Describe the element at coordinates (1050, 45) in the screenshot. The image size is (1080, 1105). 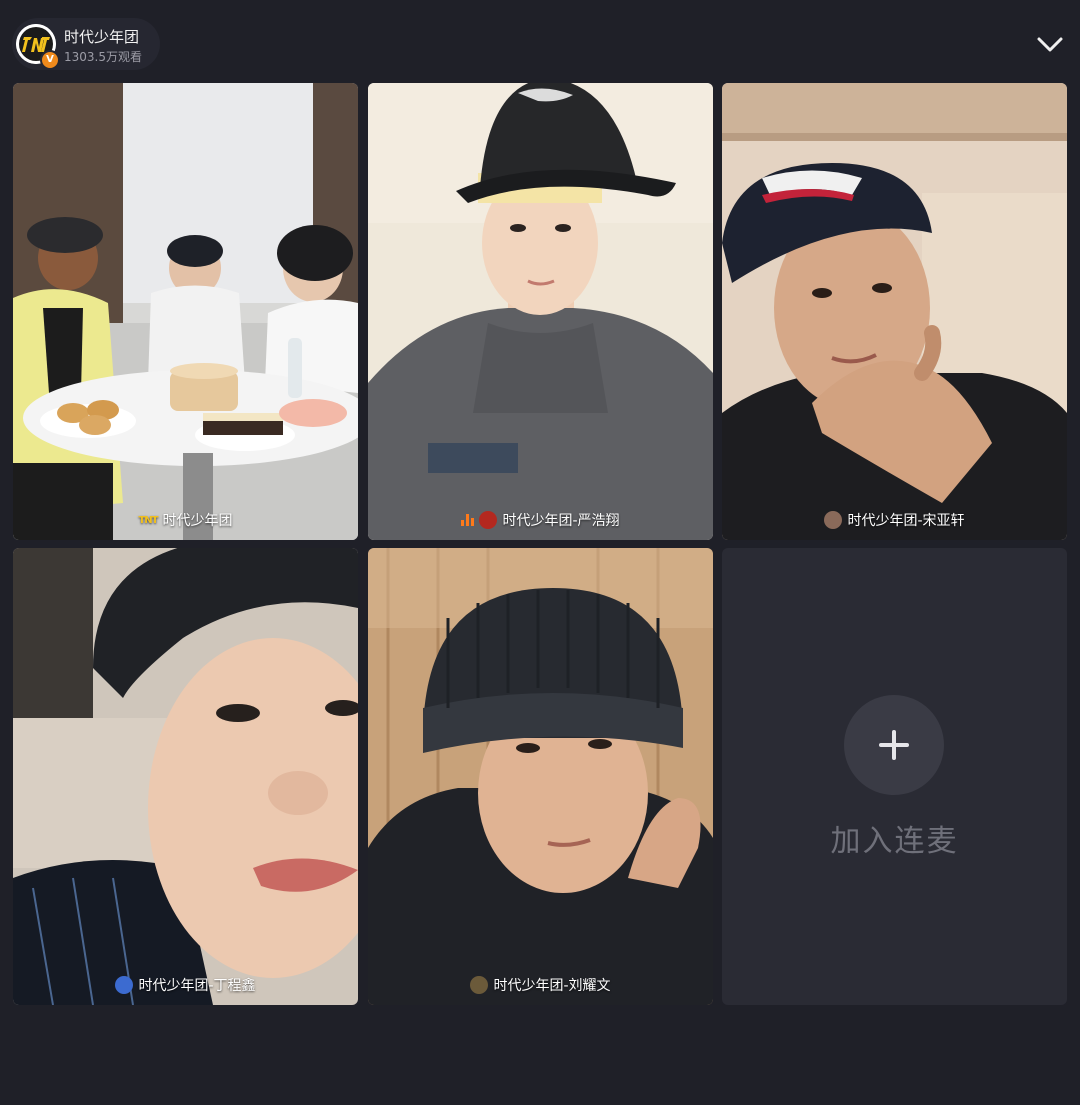
I see `chevron-down-icon` at that location.